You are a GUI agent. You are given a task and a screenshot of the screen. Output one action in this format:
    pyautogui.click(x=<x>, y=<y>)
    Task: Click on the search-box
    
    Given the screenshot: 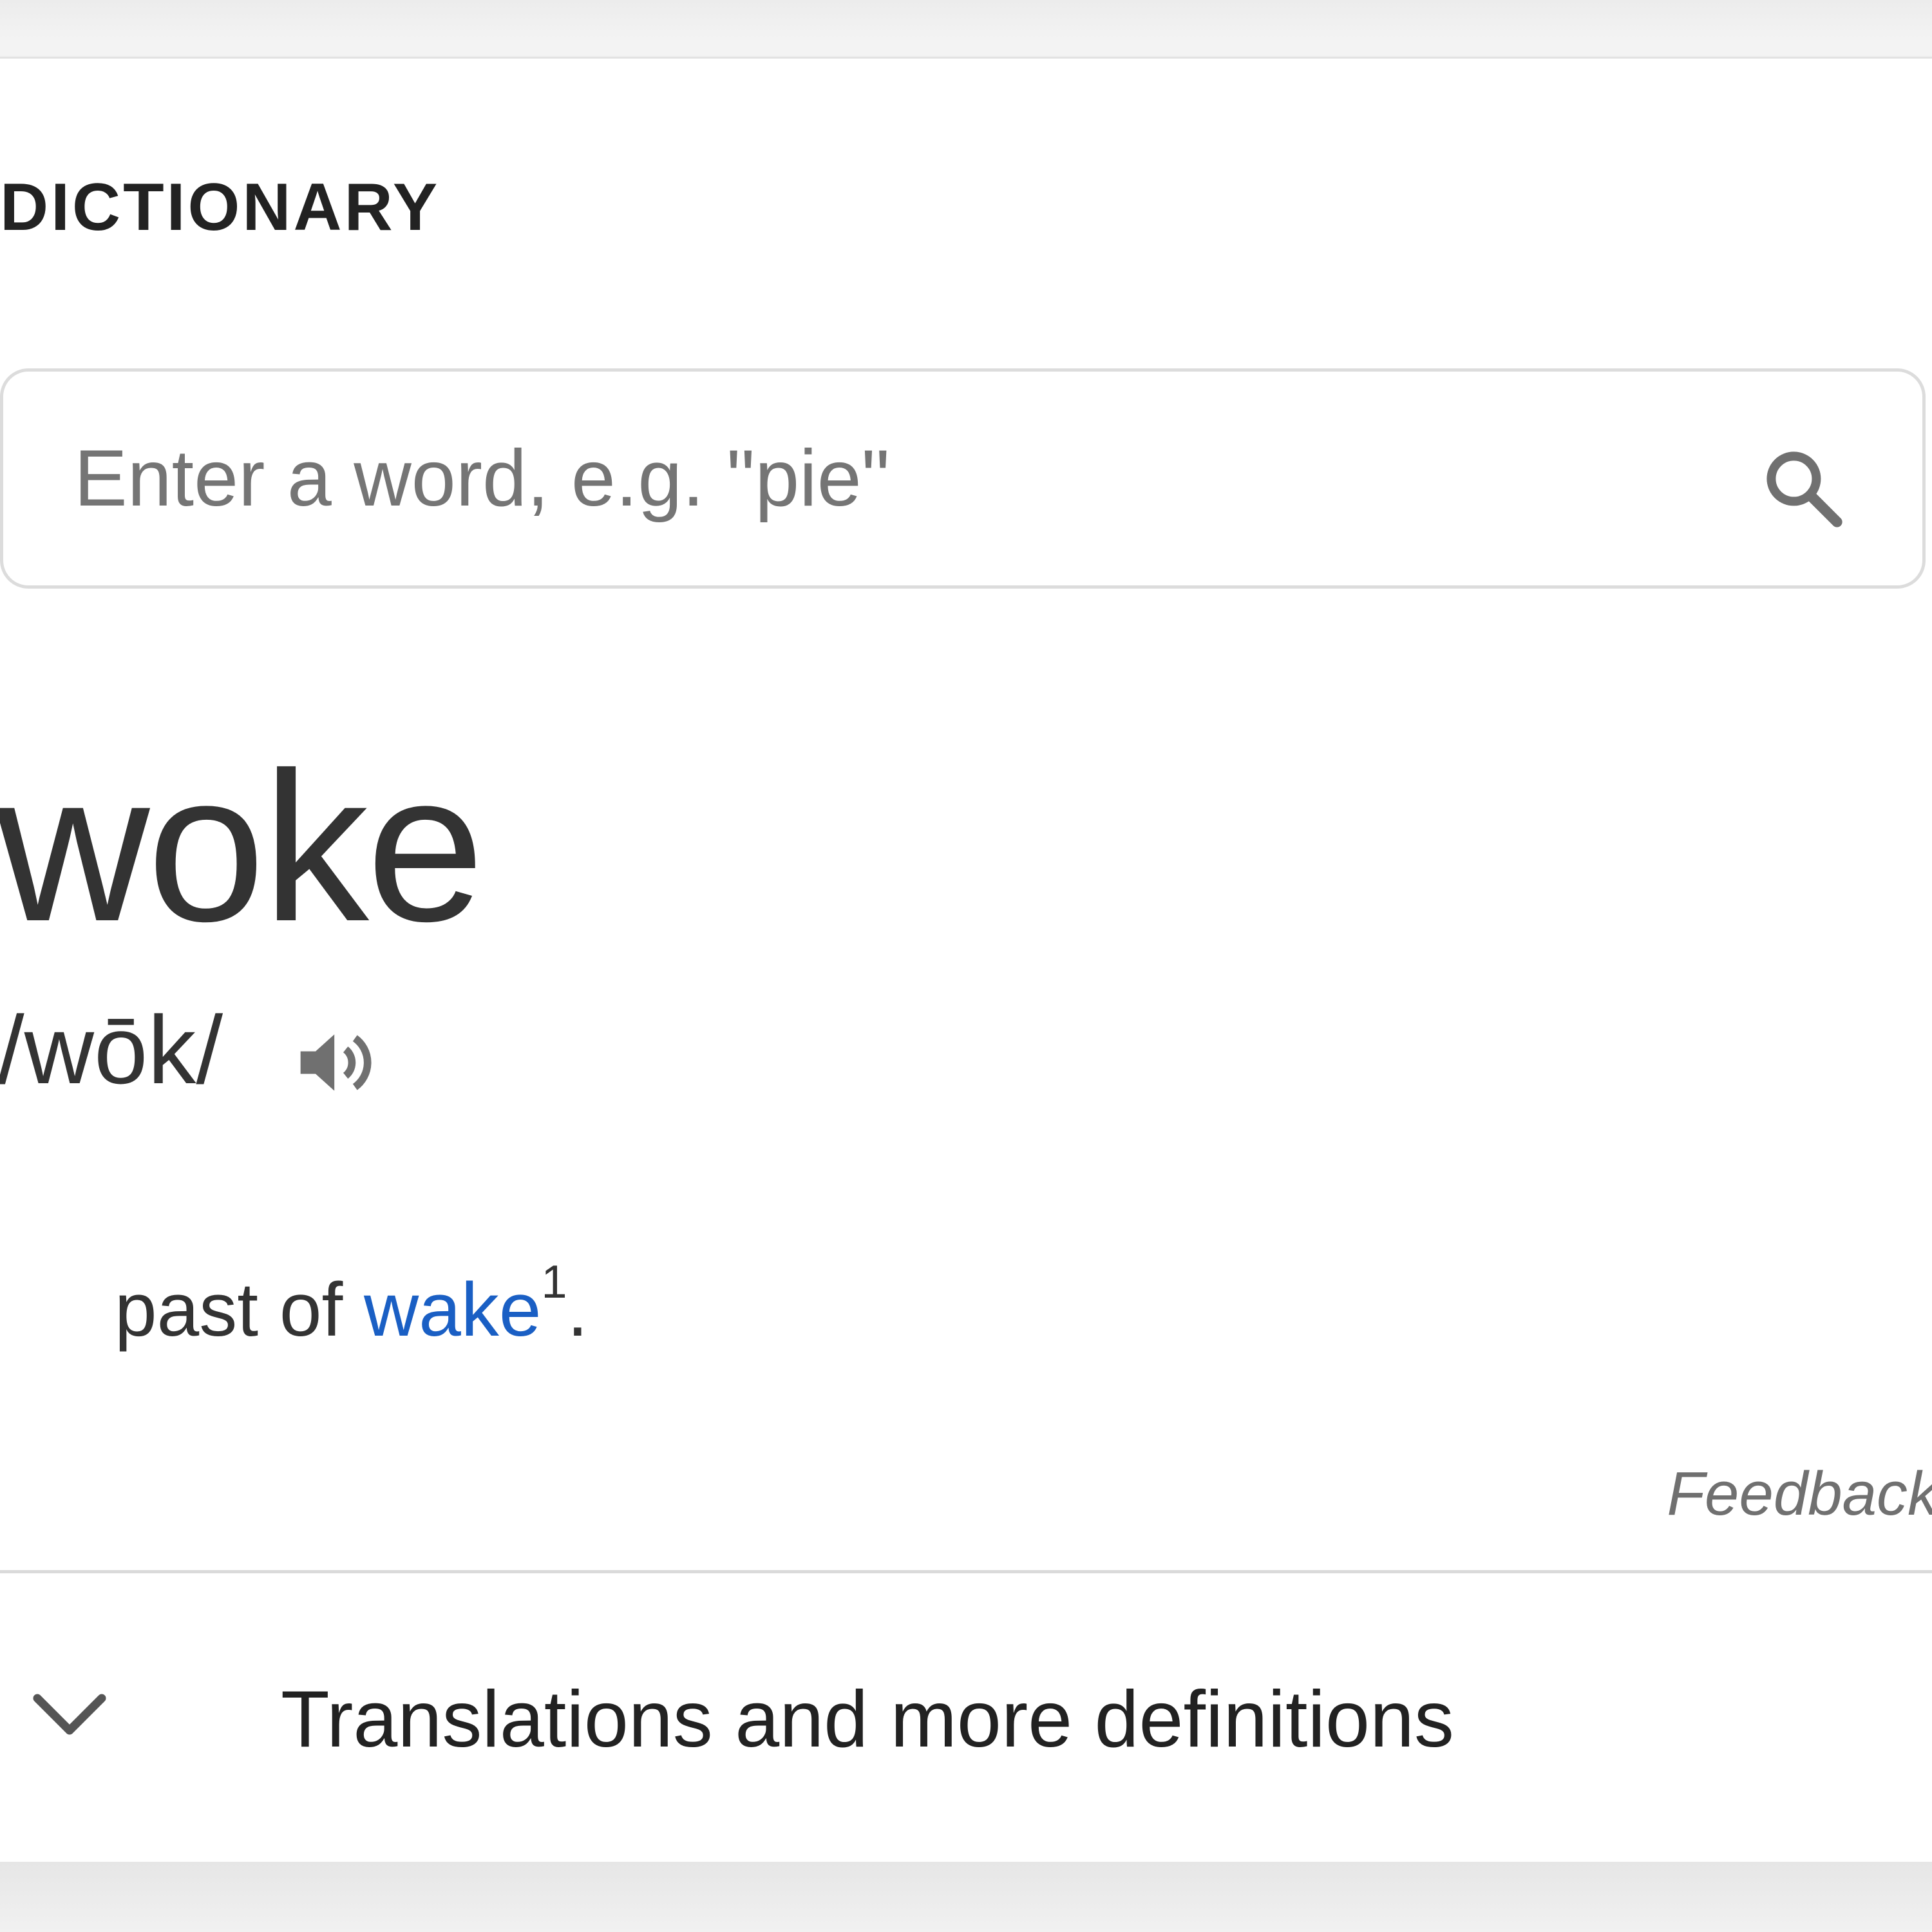 What is the action you would take?
    pyautogui.click(x=963, y=479)
    